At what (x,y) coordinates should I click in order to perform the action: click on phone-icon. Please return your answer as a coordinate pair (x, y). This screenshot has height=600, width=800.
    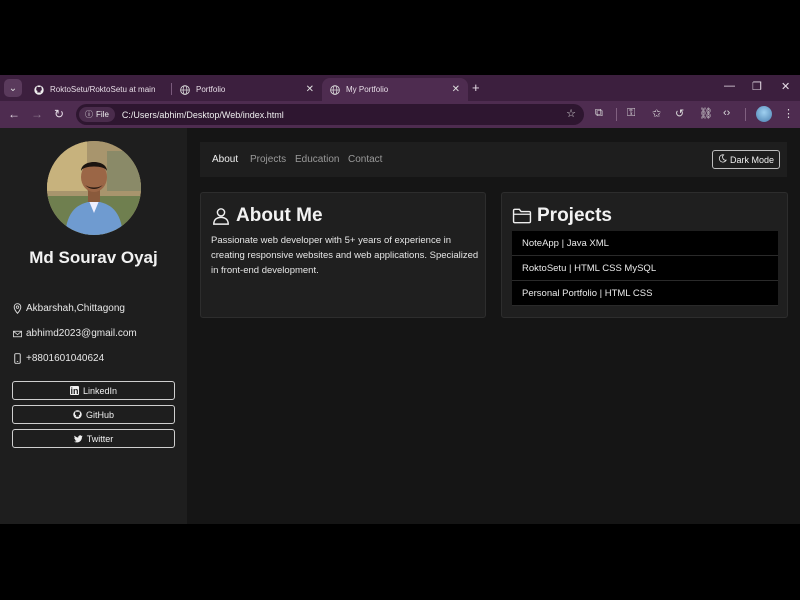
    Looking at the image, I should click on (17, 358).